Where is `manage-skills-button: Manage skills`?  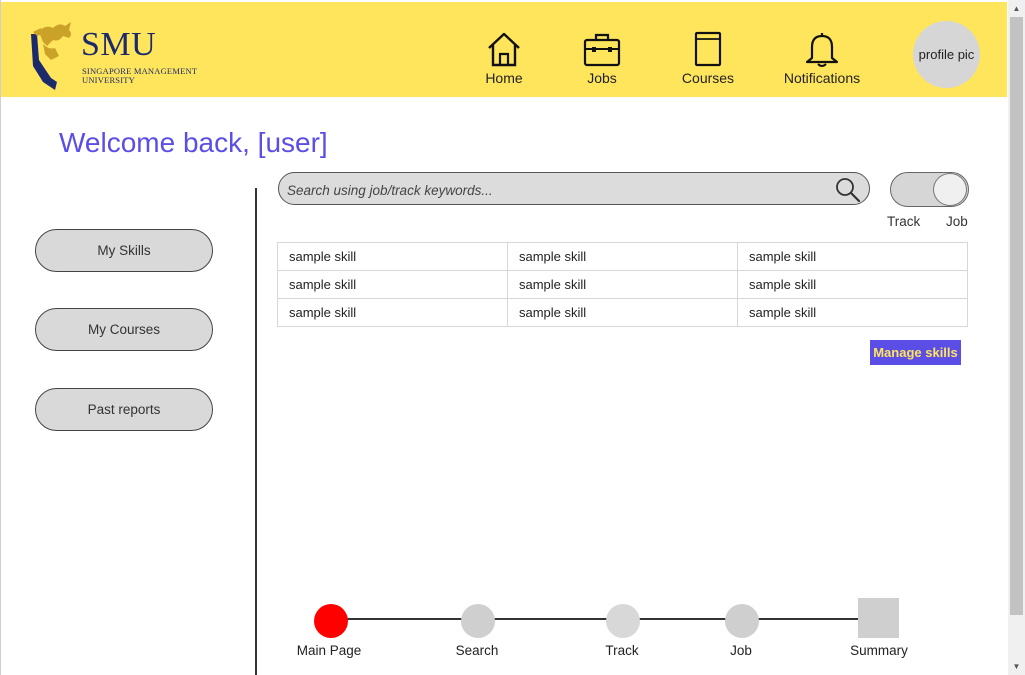
manage-skills-button: Manage skills is located at coordinates (915, 352).